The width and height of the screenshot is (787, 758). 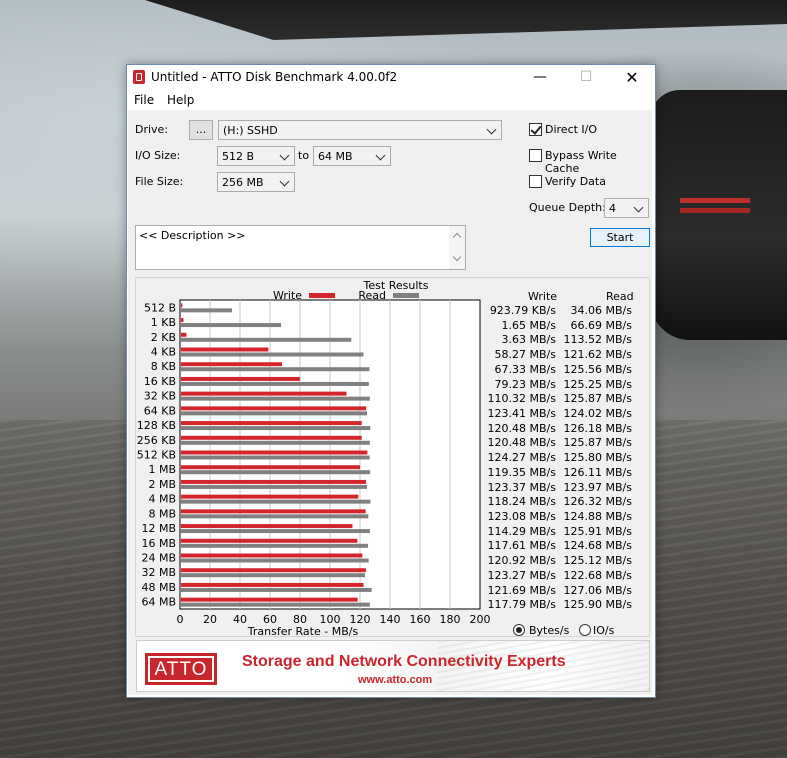 I want to click on write-value: 120.48 MB/s, so click(x=521, y=428).